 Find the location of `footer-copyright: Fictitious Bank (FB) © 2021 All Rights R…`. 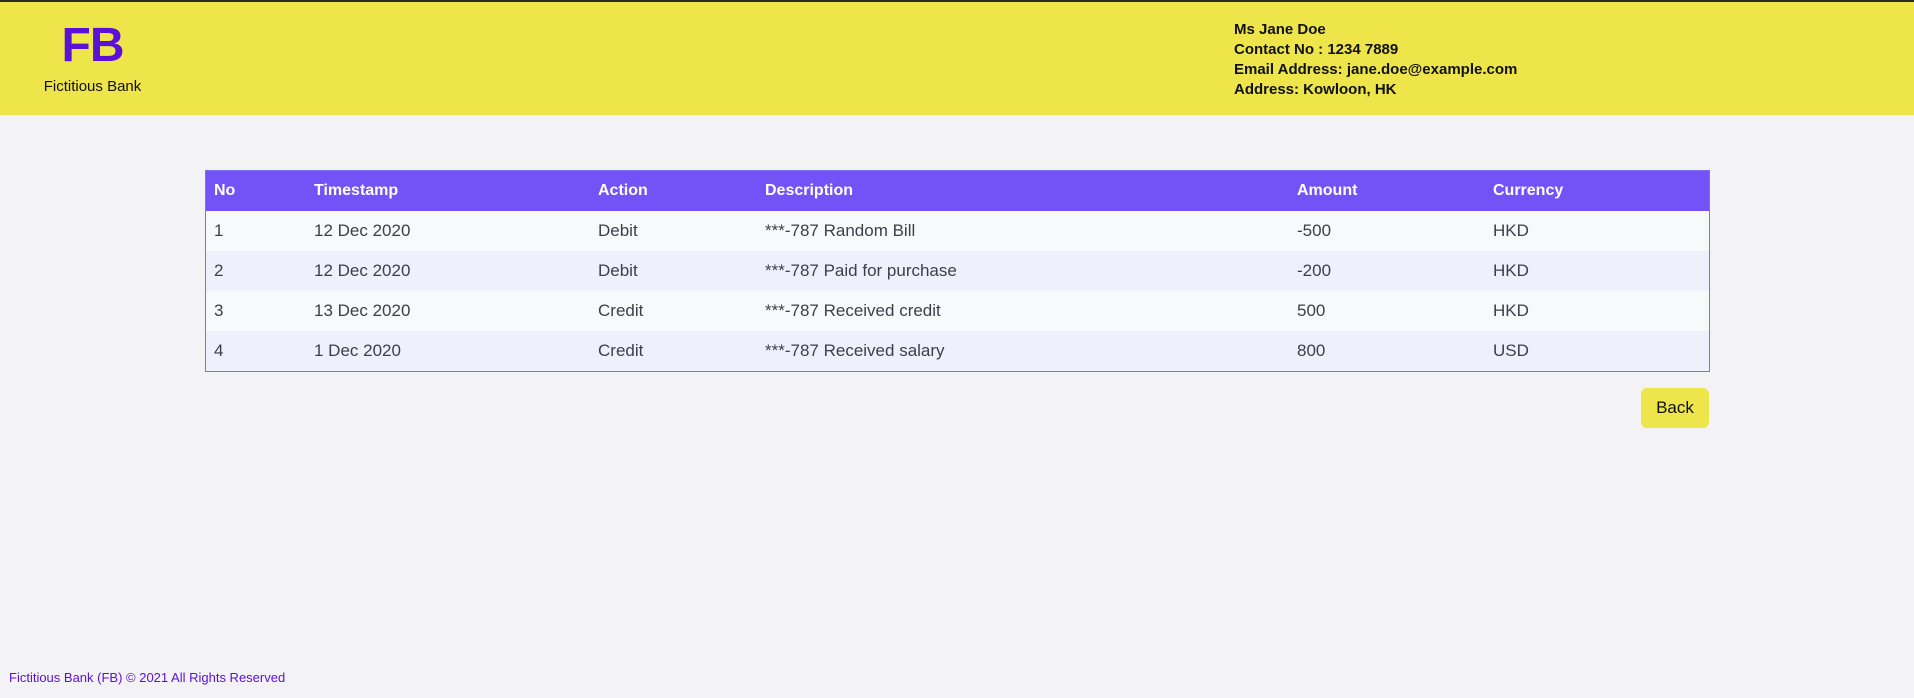

footer-copyright: Fictitious Bank (FB) © 2021 All Rights R… is located at coordinates (147, 677).